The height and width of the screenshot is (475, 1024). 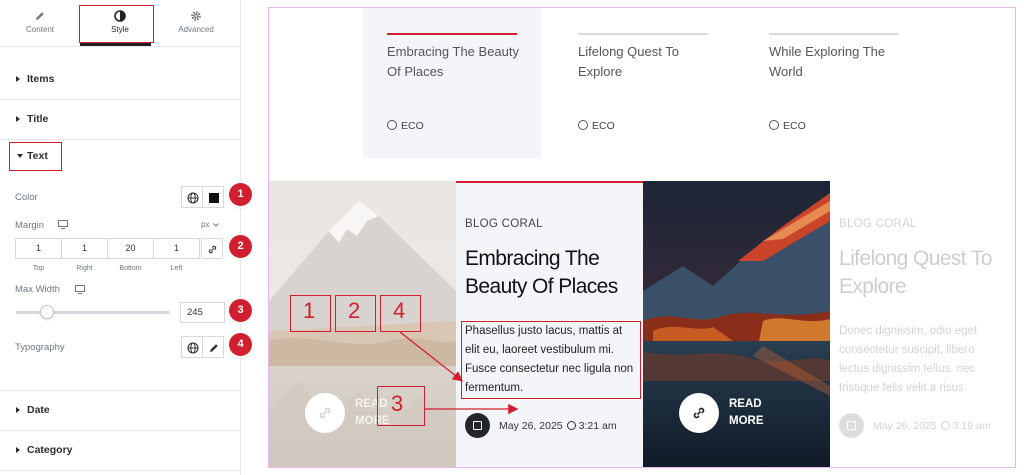 I want to click on margin-left-input: 1, so click(x=176, y=248).